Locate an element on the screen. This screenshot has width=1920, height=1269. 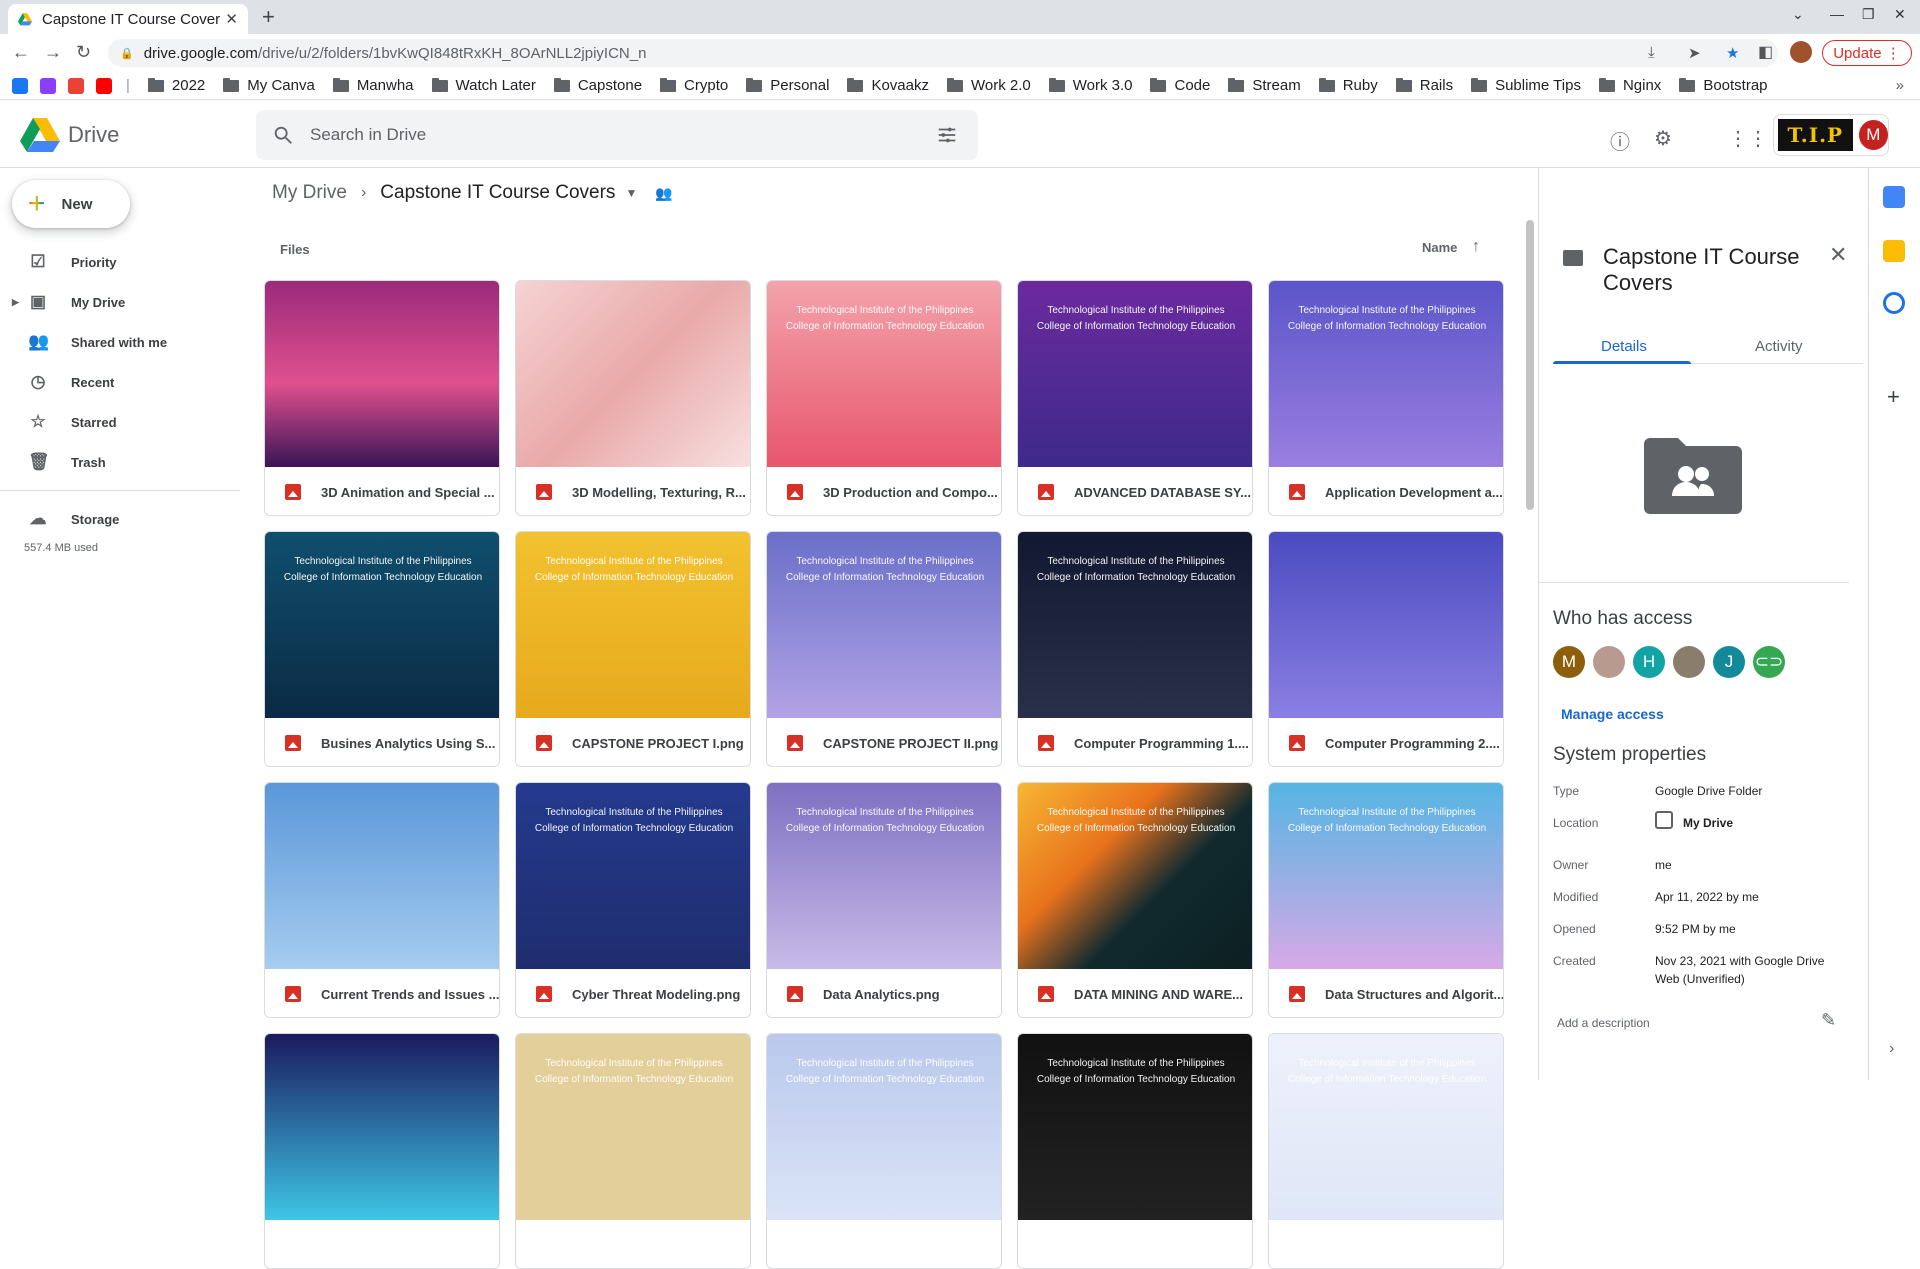
bookmark-folder: Personal is located at coordinates (787, 85).